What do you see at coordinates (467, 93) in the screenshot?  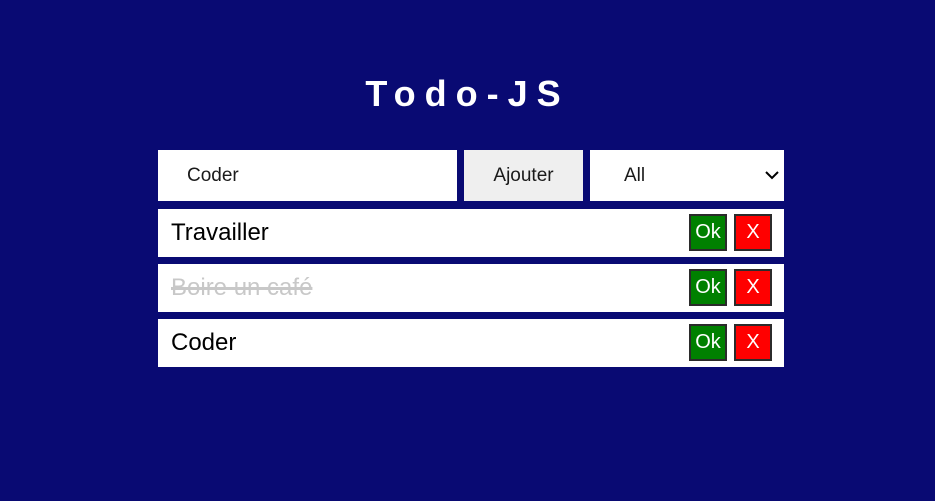 I see `app-title: Todo-JS` at bounding box center [467, 93].